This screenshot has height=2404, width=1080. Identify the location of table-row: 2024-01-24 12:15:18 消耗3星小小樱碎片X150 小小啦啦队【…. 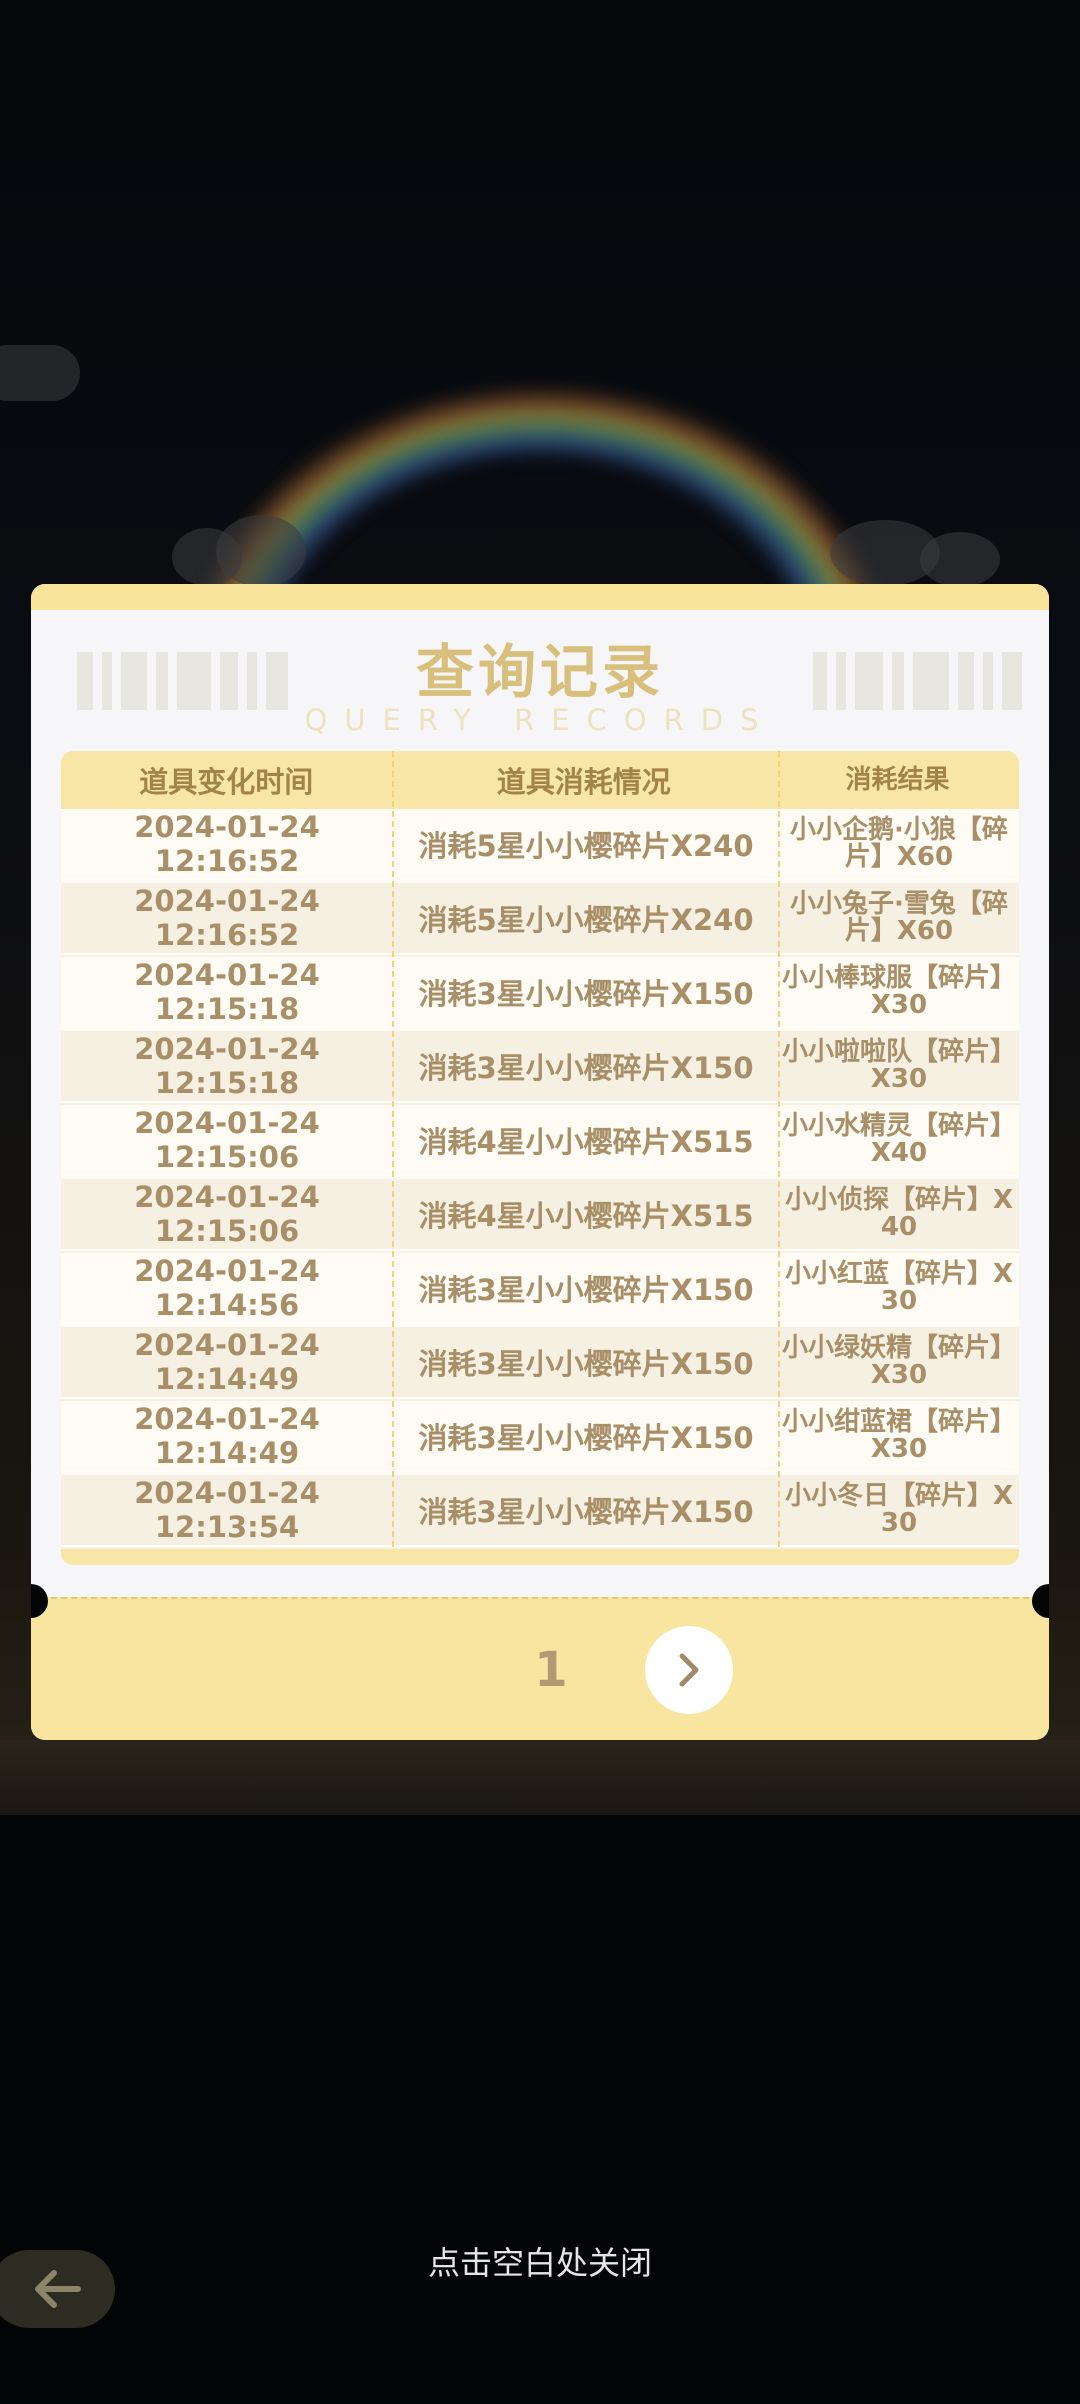
(540, 1068).